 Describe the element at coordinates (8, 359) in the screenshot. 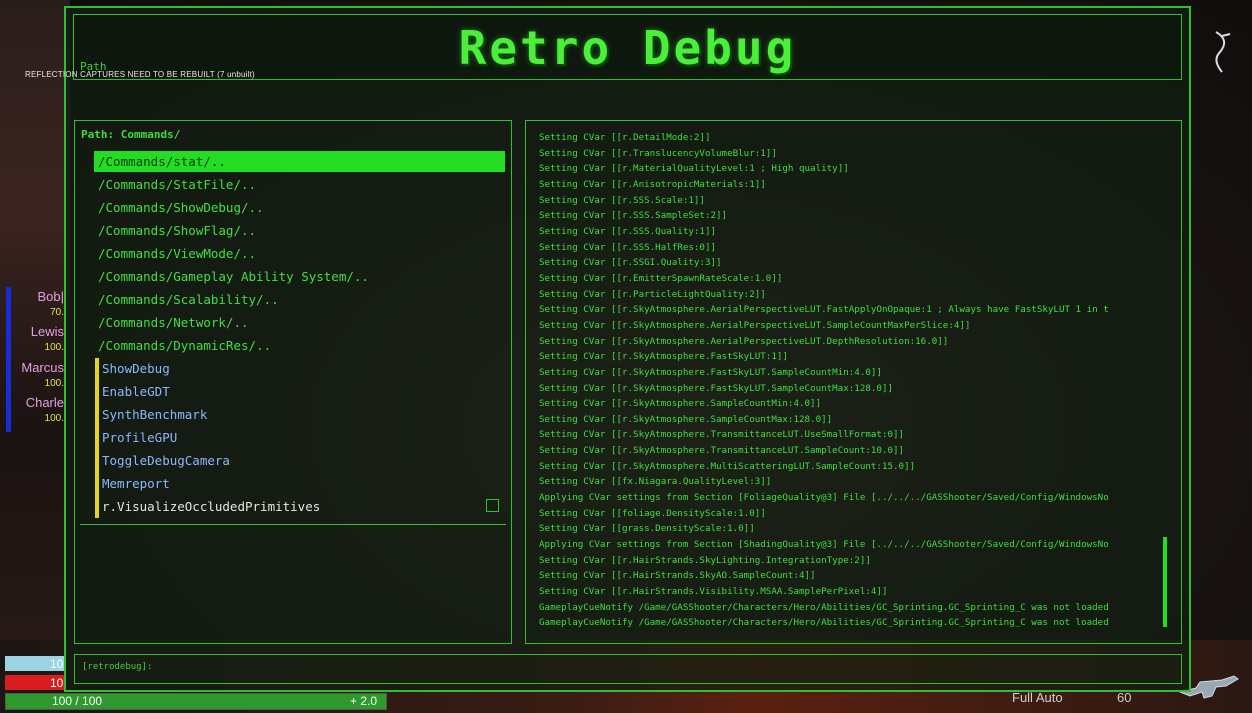

I see `party-bar` at that location.